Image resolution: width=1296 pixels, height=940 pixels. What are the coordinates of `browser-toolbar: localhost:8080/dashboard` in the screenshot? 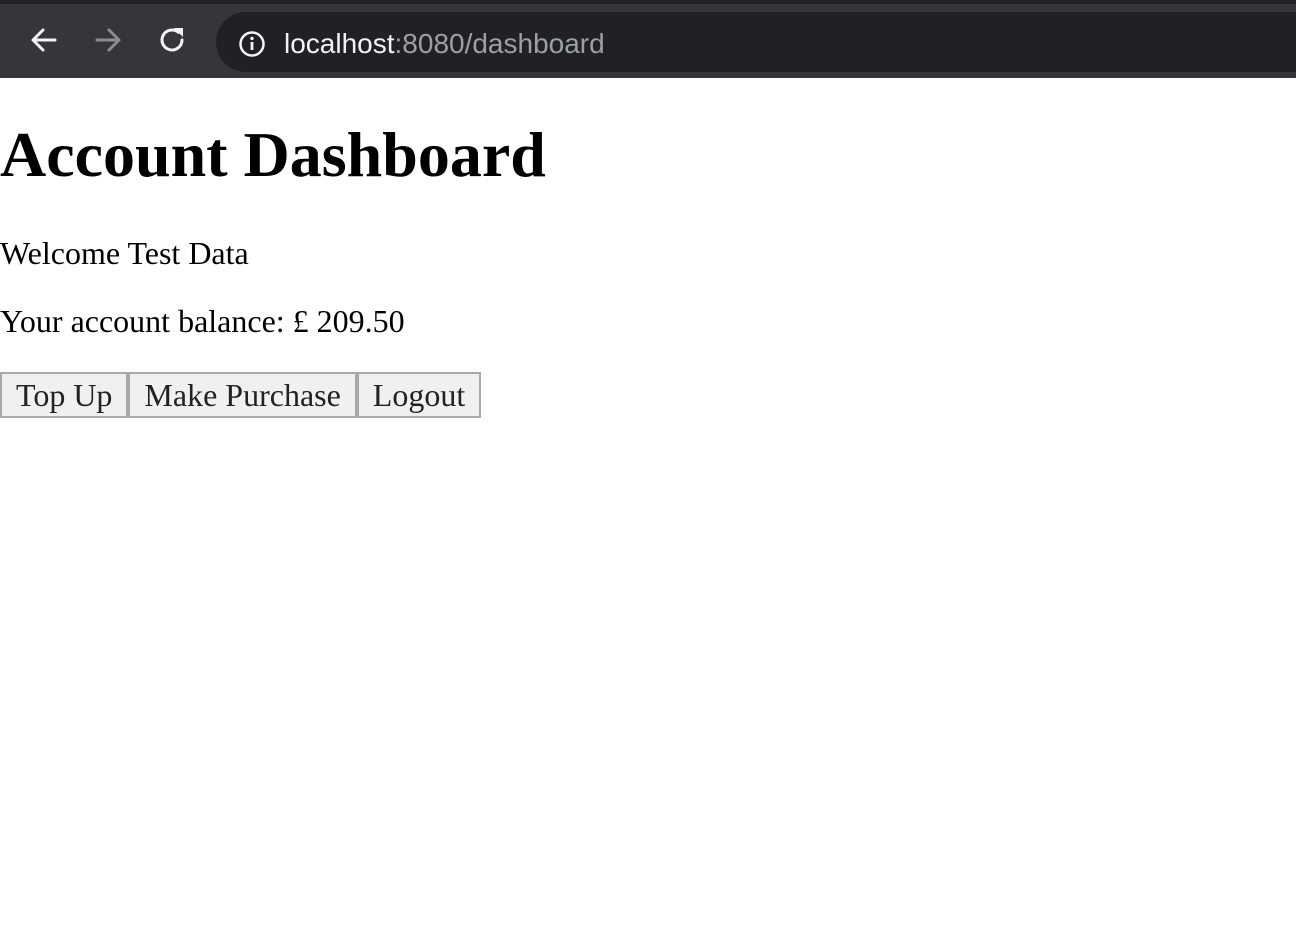 It's located at (648, 39).